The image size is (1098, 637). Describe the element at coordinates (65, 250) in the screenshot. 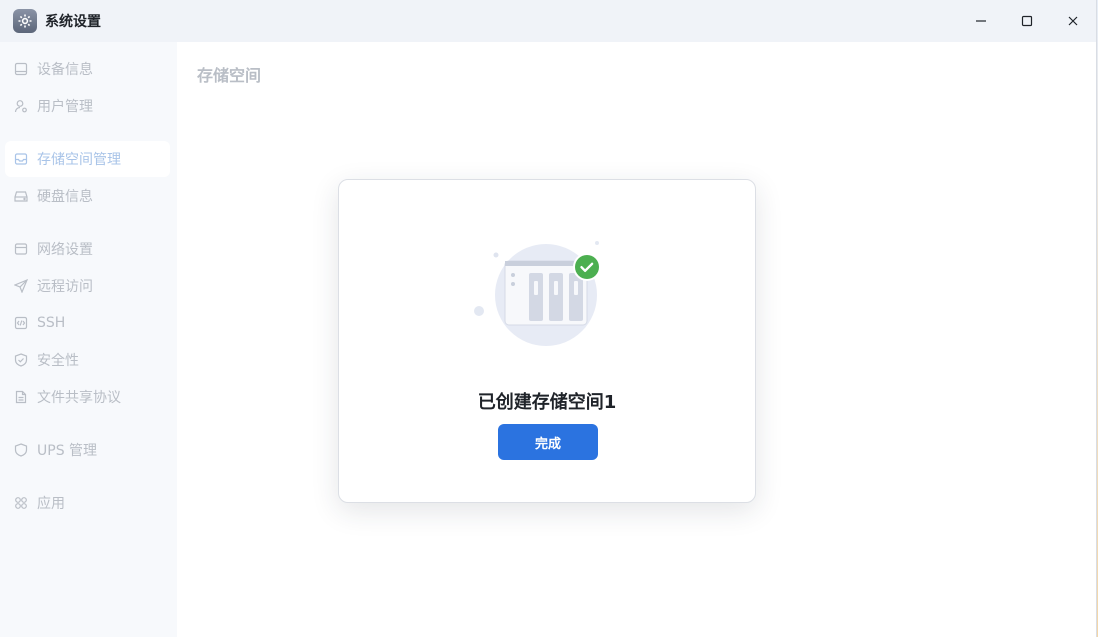

I see `sidebar-item-label: 网络设置` at that location.